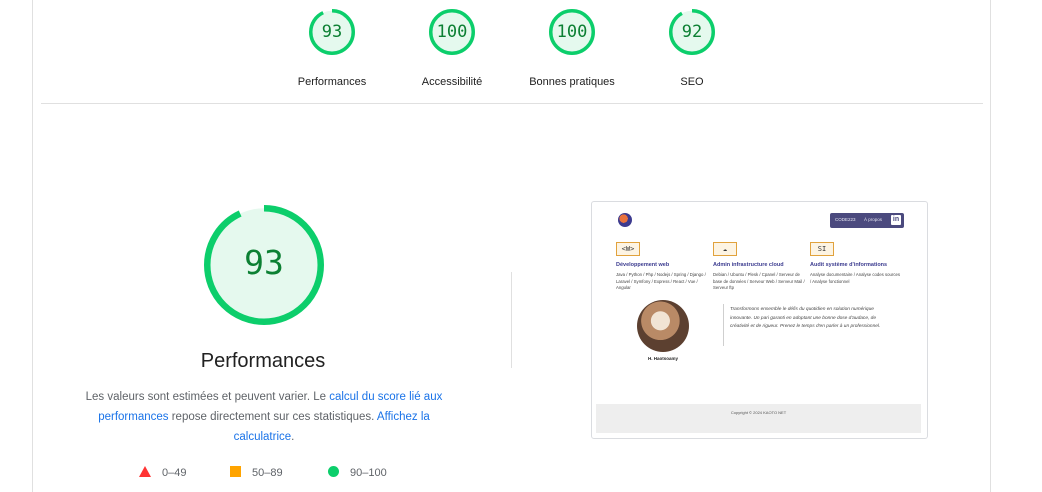 The image size is (1042, 492). I want to click on site-navbar: CODE223 À propos in, so click(867, 220).